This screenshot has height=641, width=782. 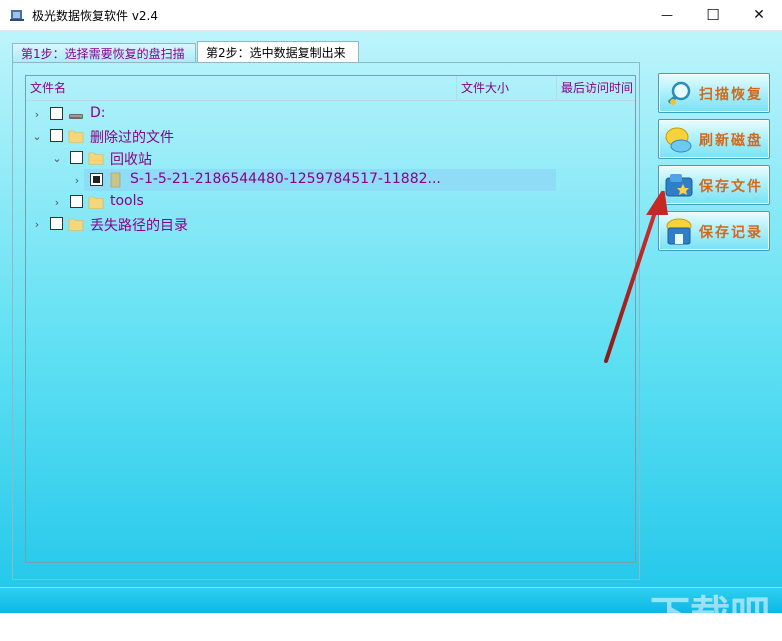 I want to click on maximize-icon: ☐, so click(x=713, y=15).